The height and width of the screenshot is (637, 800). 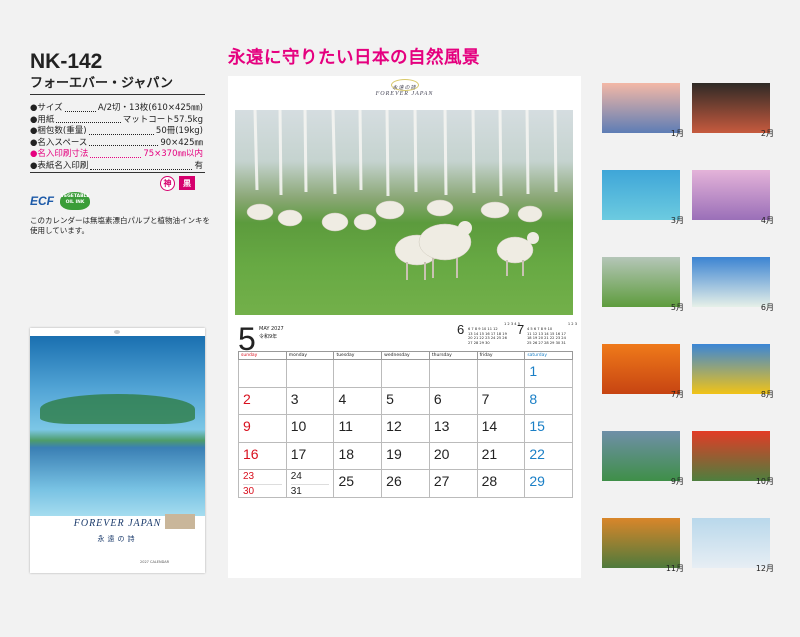 What do you see at coordinates (500, 429) in the screenshot?
I see `day-cell: 14` at bounding box center [500, 429].